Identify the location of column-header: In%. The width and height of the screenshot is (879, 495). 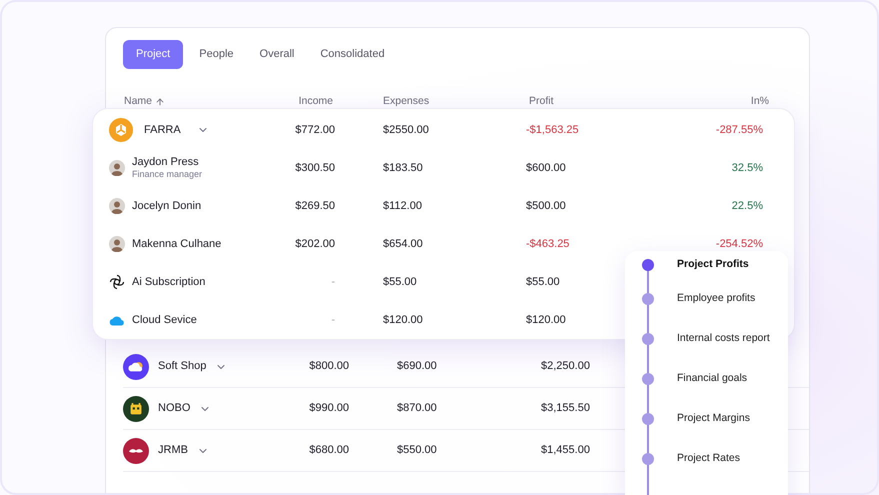
(759, 101).